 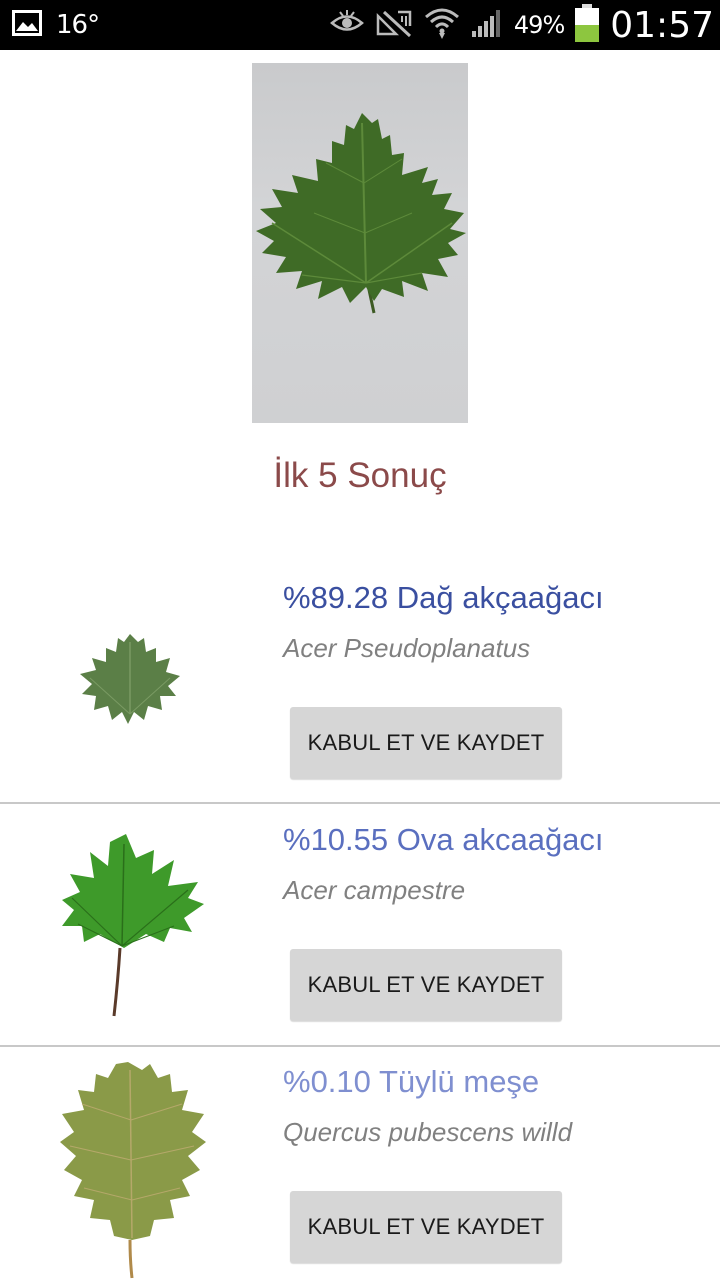 I want to click on signal-icon, so click(x=487, y=25).